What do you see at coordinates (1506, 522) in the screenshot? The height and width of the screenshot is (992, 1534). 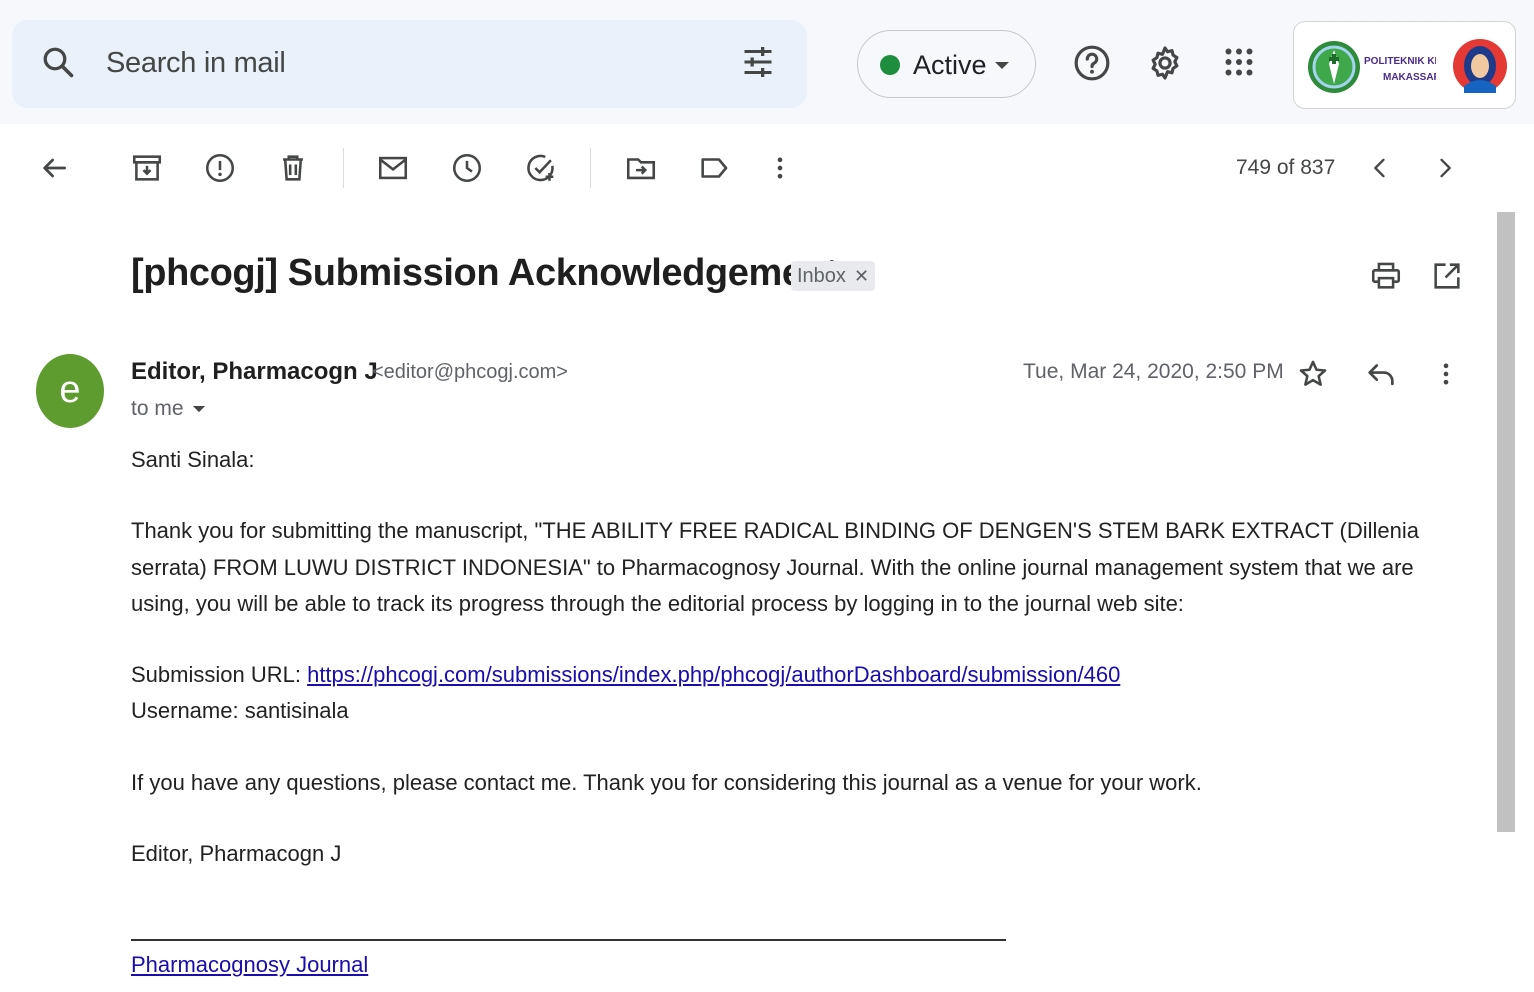 I see `scrollbar-thumb` at bounding box center [1506, 522].